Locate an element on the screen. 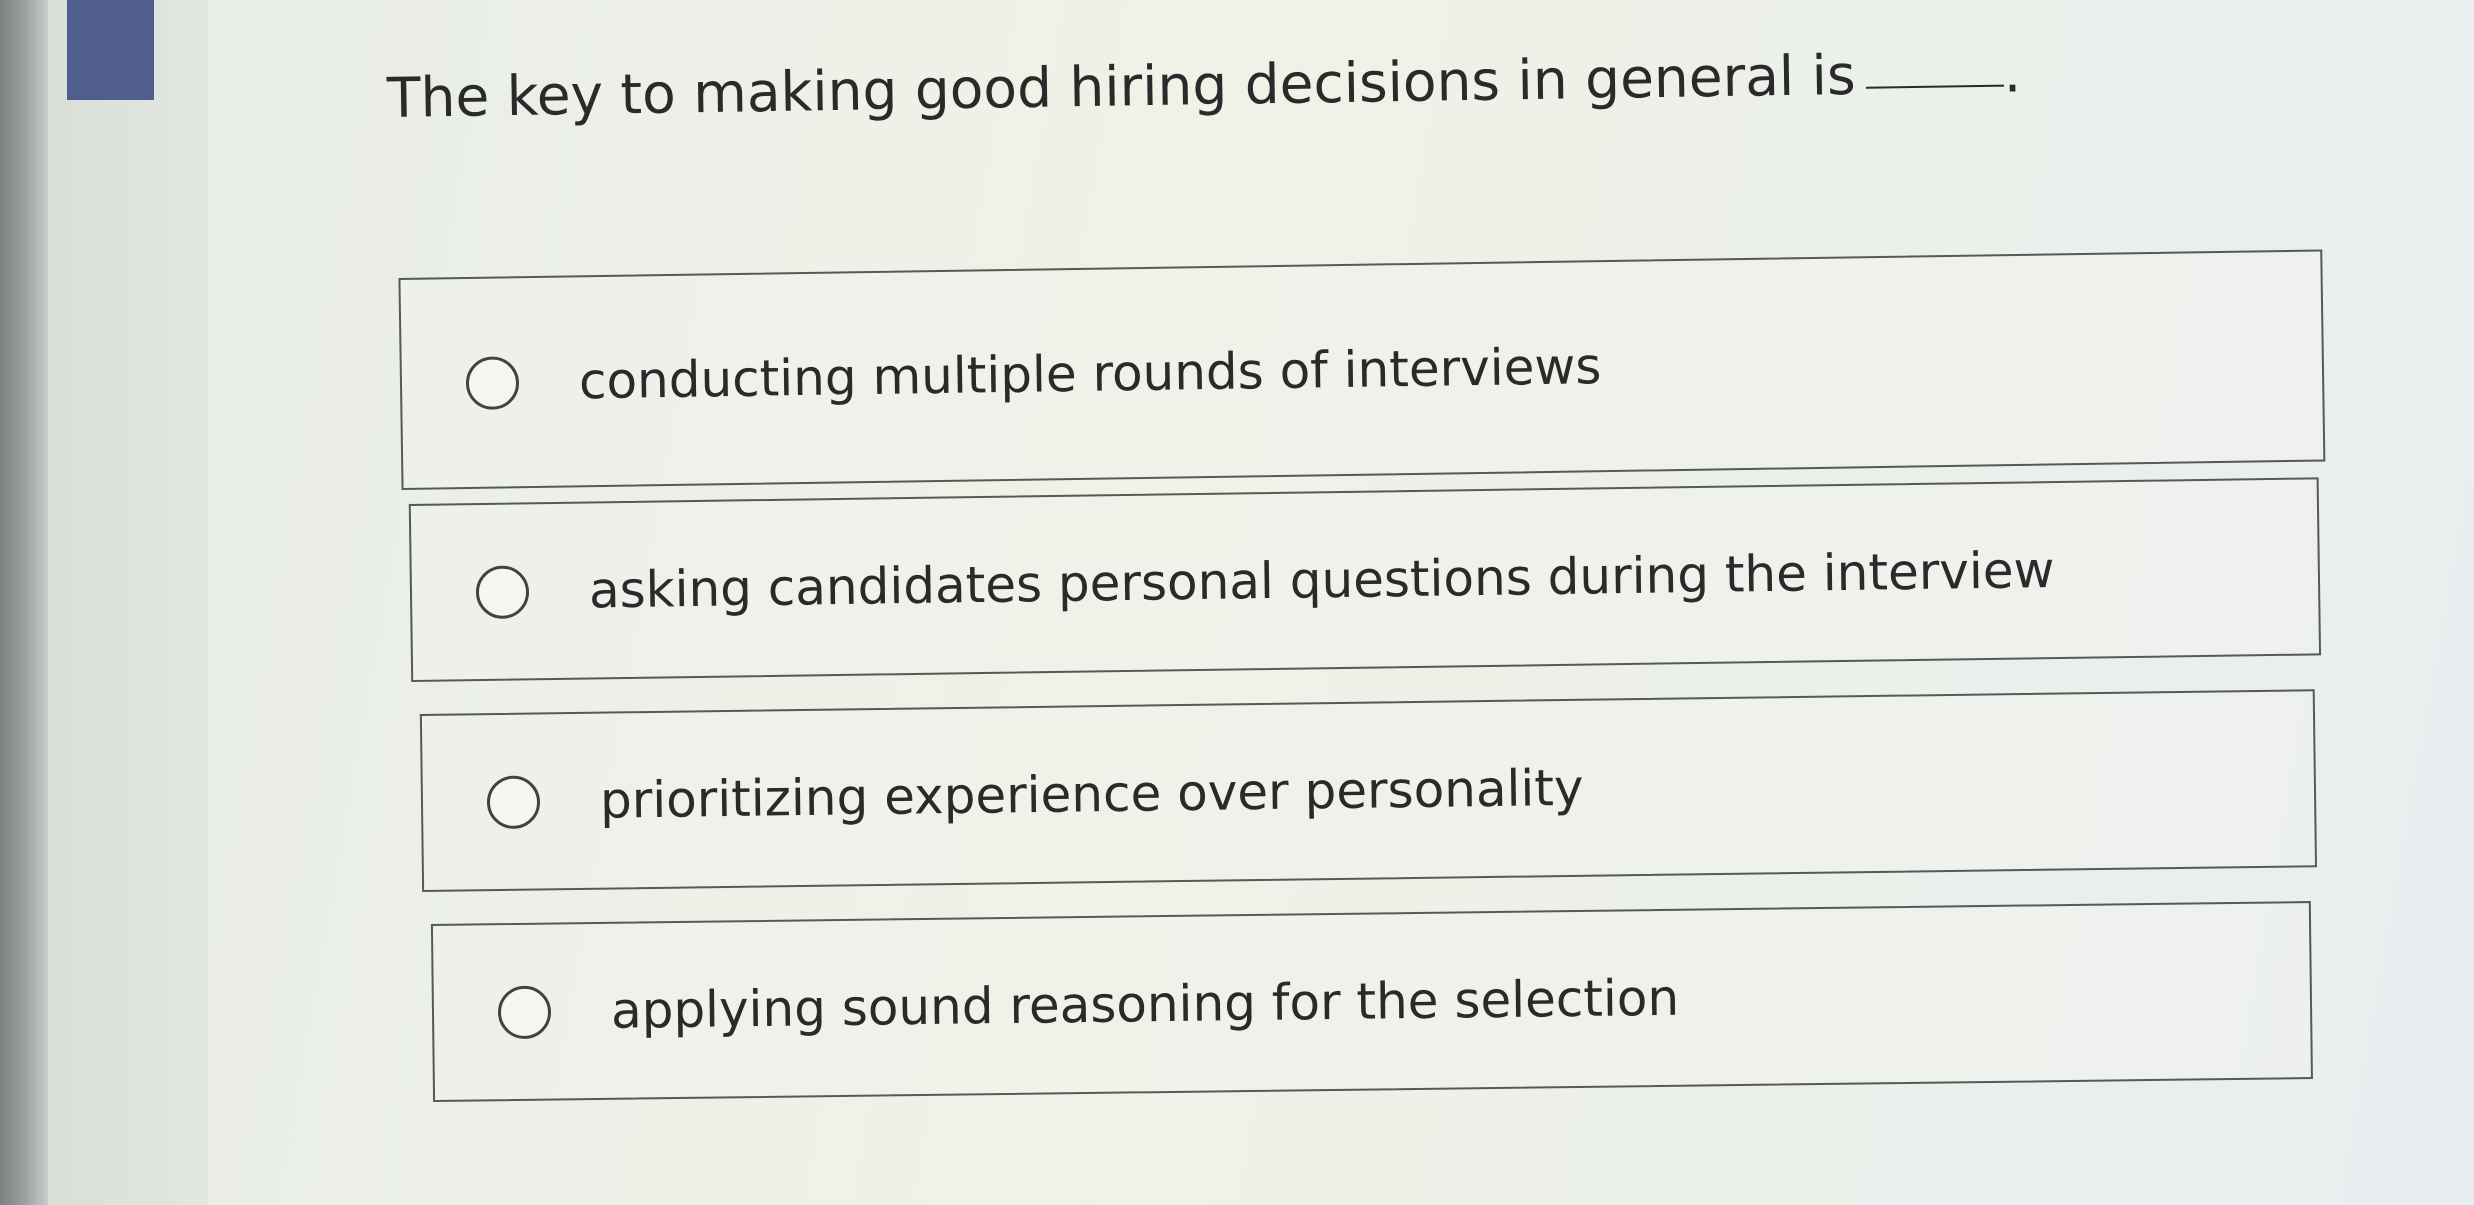 The height and width of the screenshot is (1205, 2474). answer-option-3: prioritizing experience over personality is located at coordinates (1368, 790).